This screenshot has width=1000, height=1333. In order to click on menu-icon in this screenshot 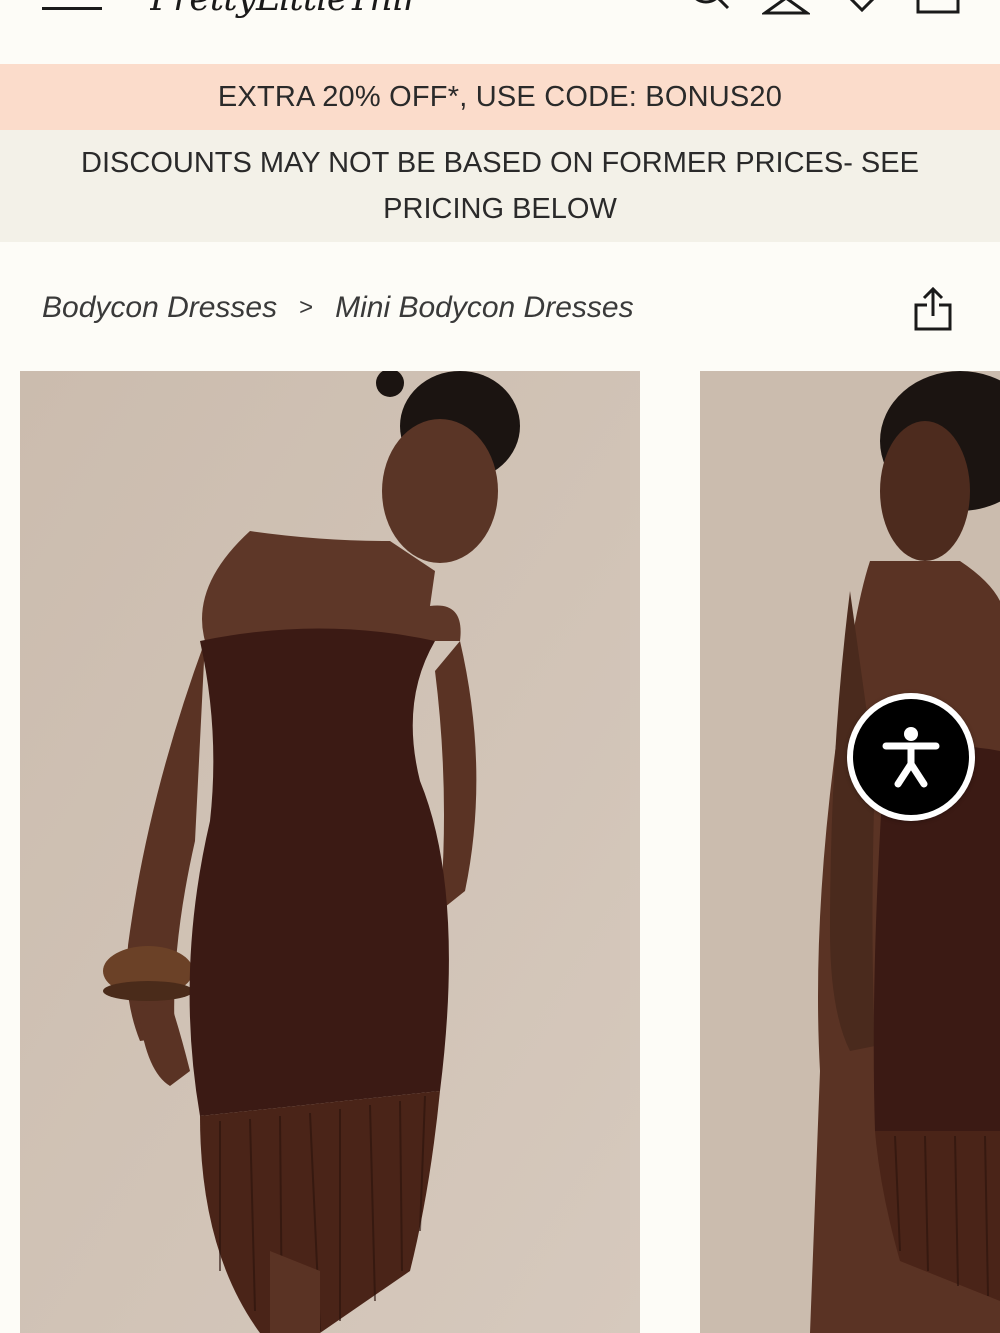, I will do `click(72, 7)`.